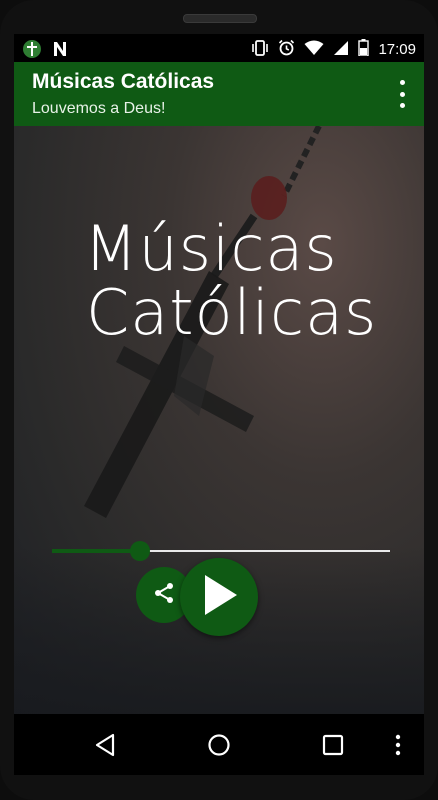 Image resolution: width=438 pixels, height=800 pixels. Describe the element at coordinates (402, 94) in the screenshot. I see `overflow-menu-icon` at that location.